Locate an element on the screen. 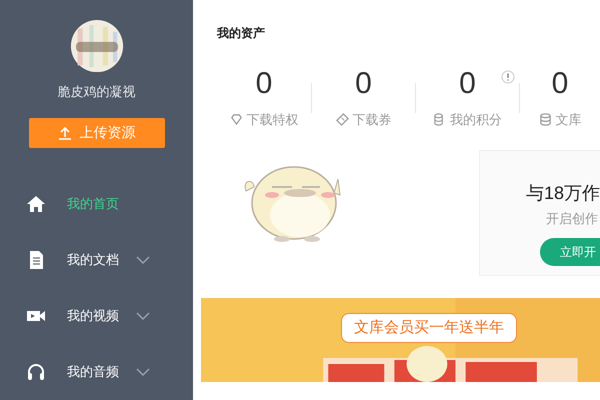  banner-tagline: 文库会员买一年送半年 is located at coordinates (429, 327).